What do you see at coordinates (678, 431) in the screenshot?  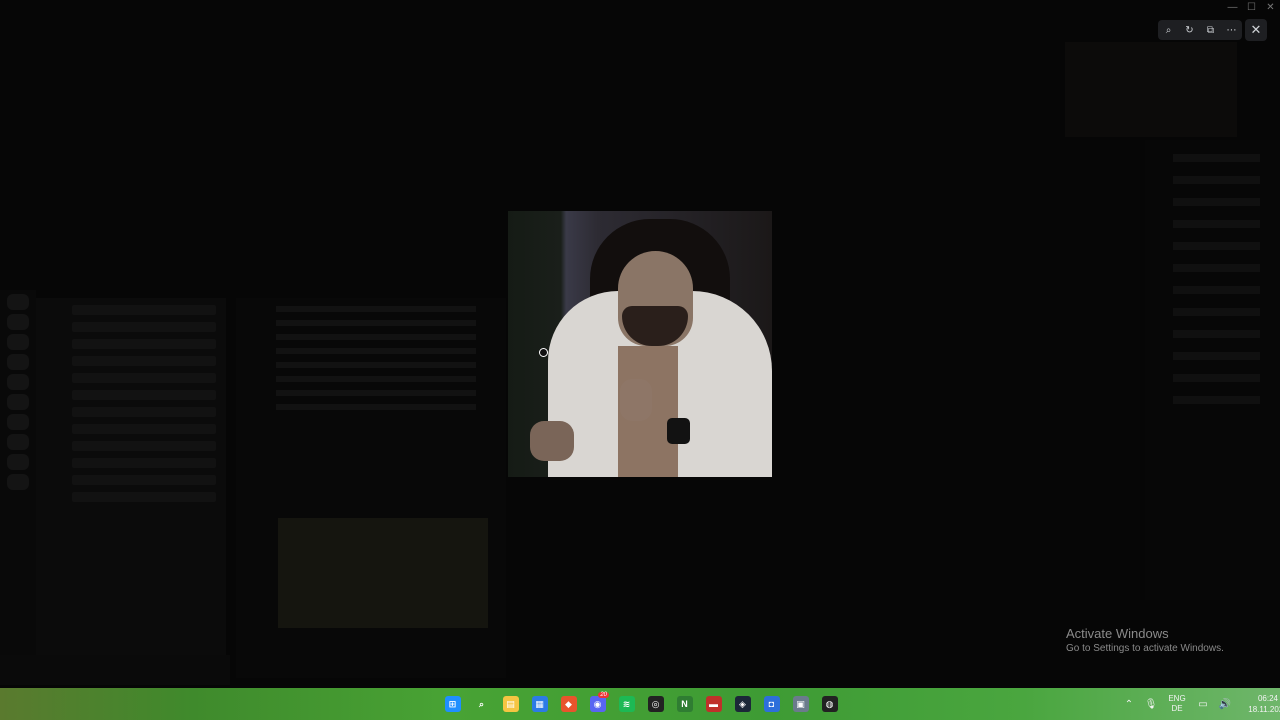 I see `image-watch` at bounding box center [678, 431].